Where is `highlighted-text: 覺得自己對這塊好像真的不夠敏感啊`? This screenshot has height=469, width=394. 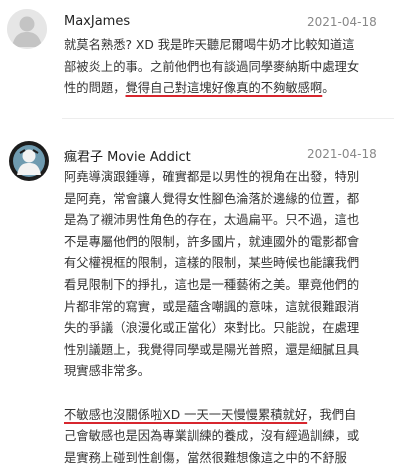 highlighted-text: 覺得自己對這塊好像真的不夠敏感啊 is located at coordinates (224, 88).